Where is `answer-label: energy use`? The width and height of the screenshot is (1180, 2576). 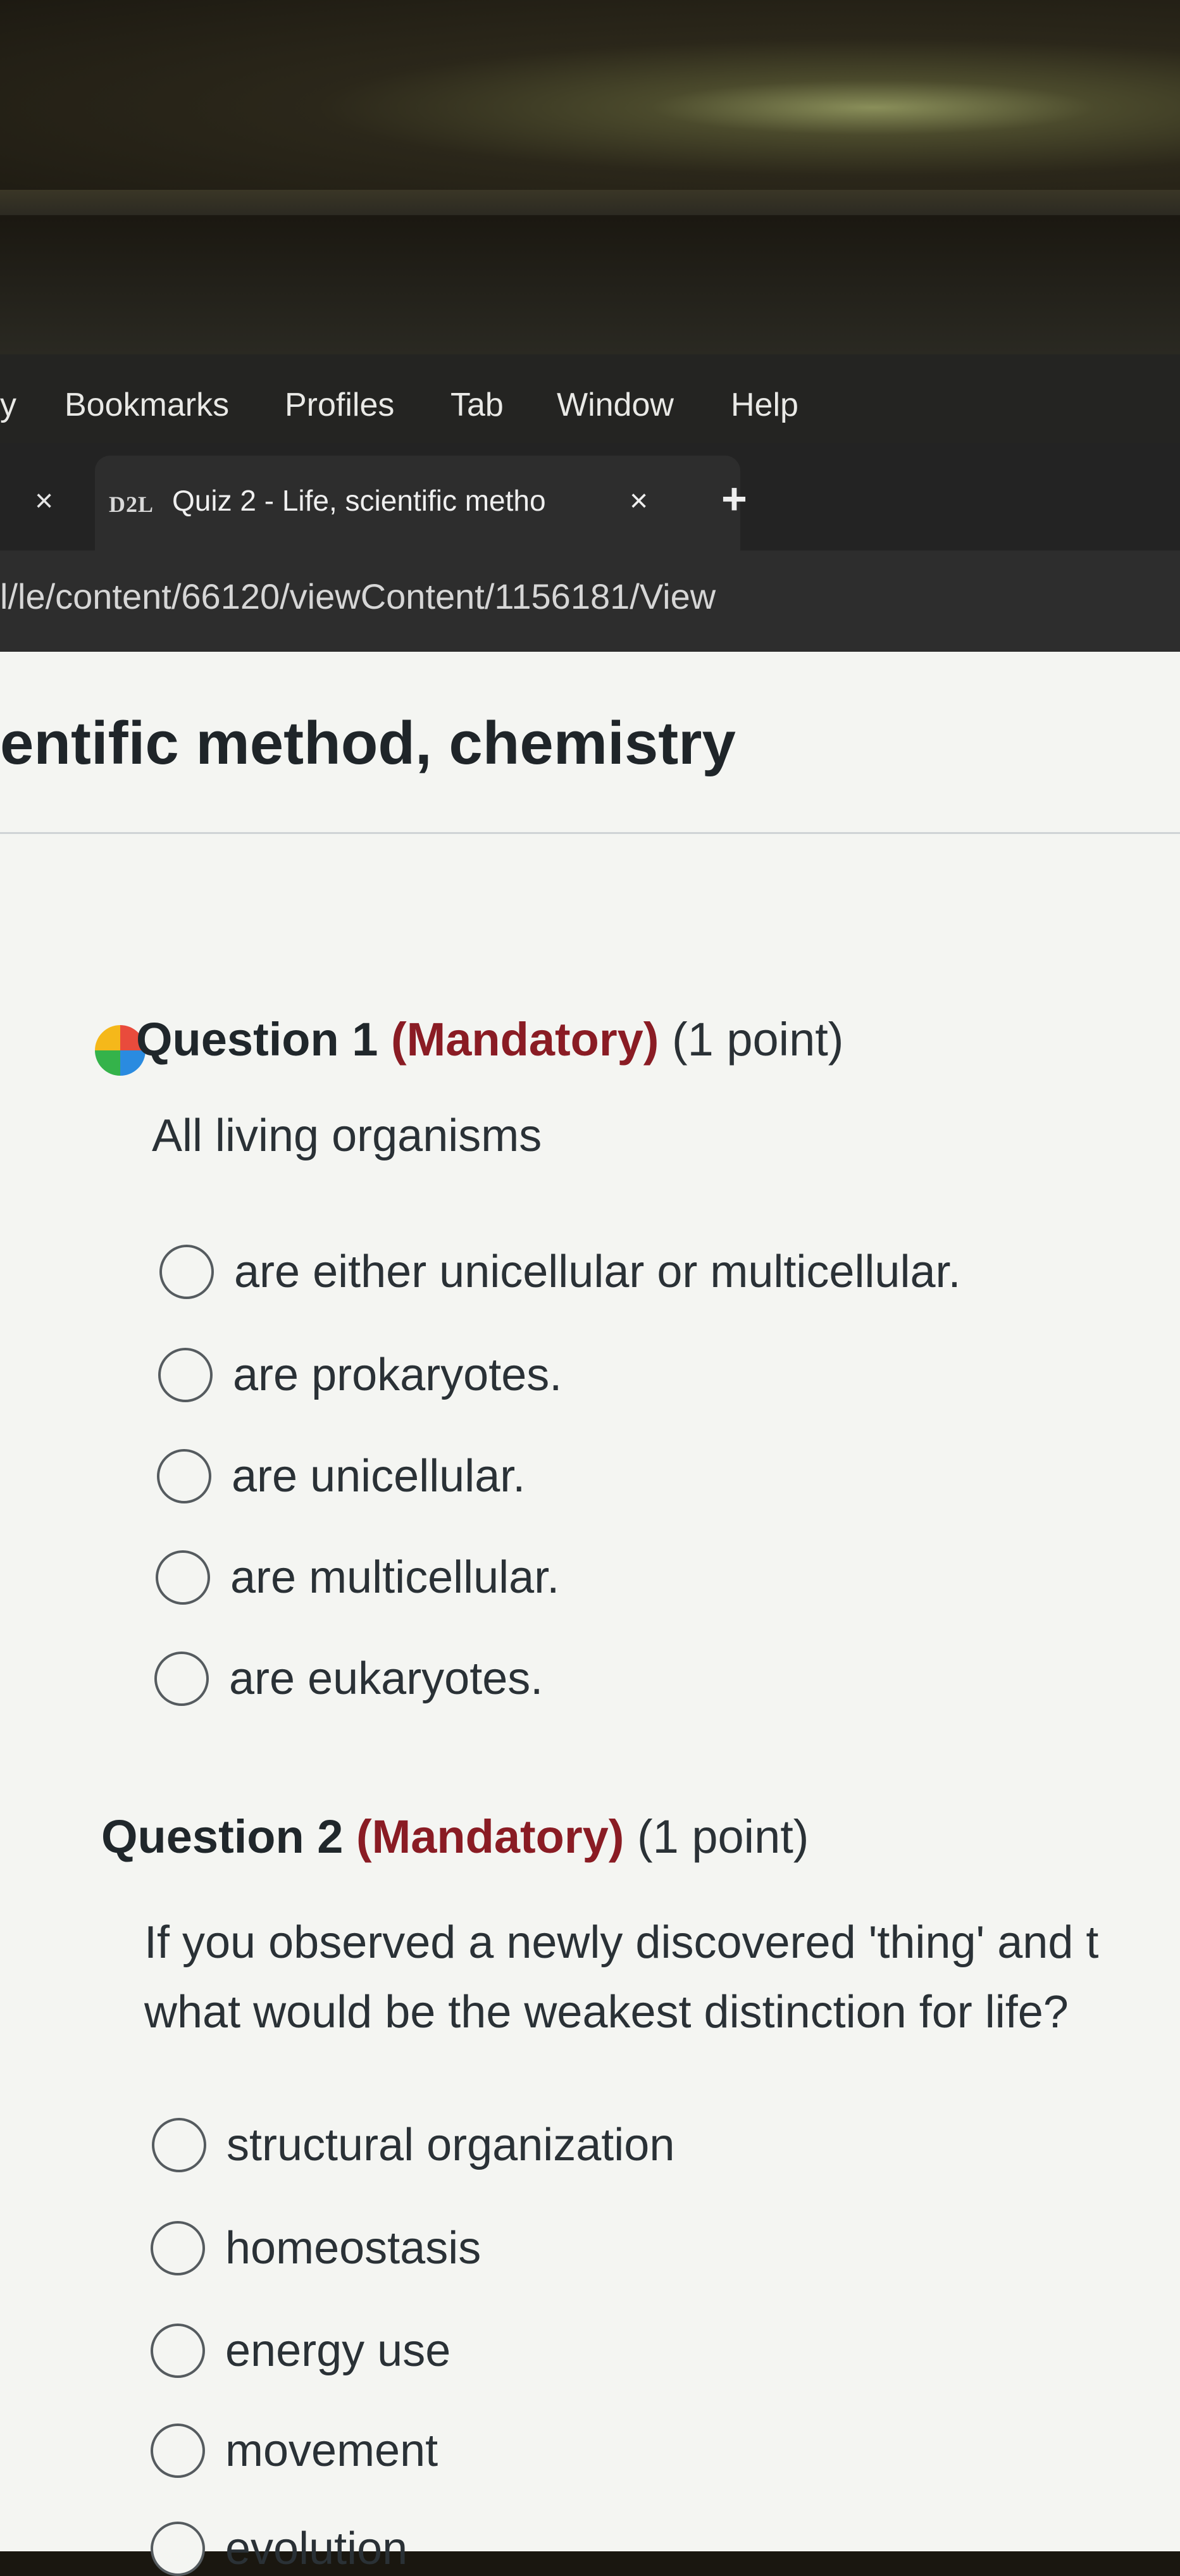 answer-label: energy use is located at coordinates (337, 2351).